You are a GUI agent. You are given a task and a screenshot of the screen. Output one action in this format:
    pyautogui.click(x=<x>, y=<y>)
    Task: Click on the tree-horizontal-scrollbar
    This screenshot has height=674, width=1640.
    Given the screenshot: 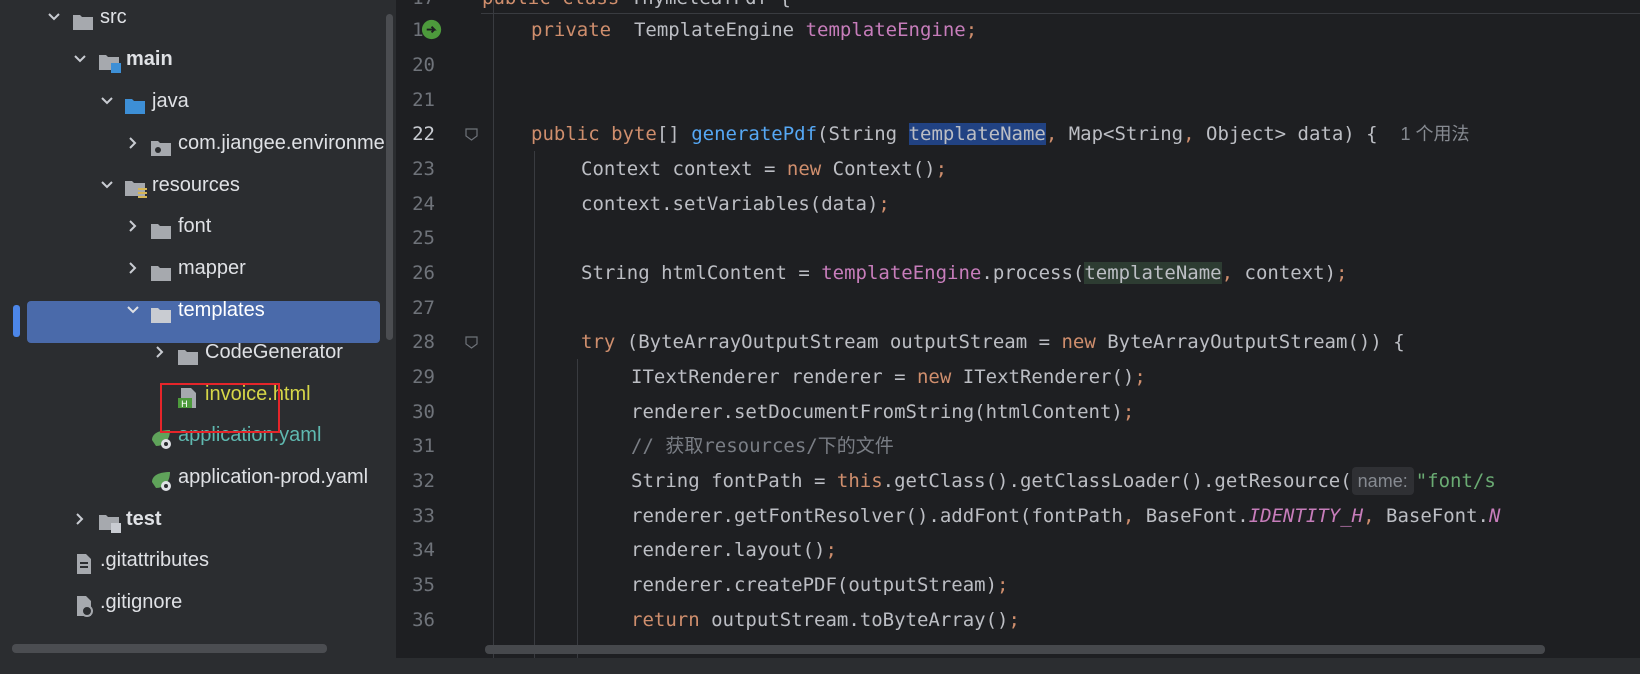 What is the action you would take?
    pyautogui.click(x=169, y=648)
    